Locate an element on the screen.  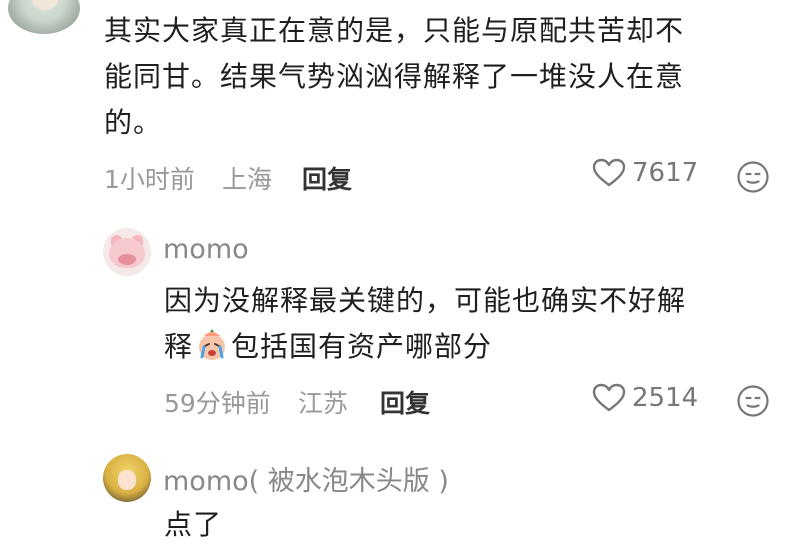
comment-text: 因为没解释最关键的，可能也确实不好解 释 包括国有资产哪部分 is located at coordinates (425, 327).